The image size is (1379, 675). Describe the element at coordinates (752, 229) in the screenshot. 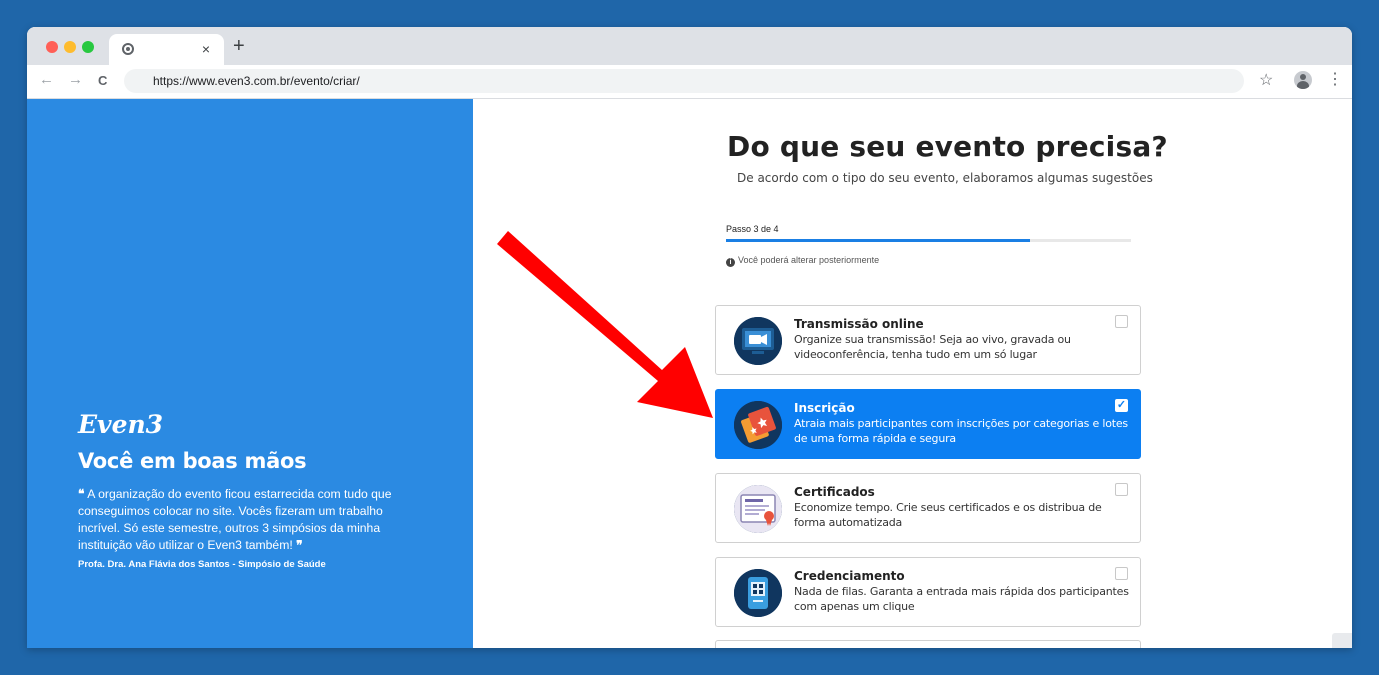

I see `step-label: Passo 3 de 4` at that location.